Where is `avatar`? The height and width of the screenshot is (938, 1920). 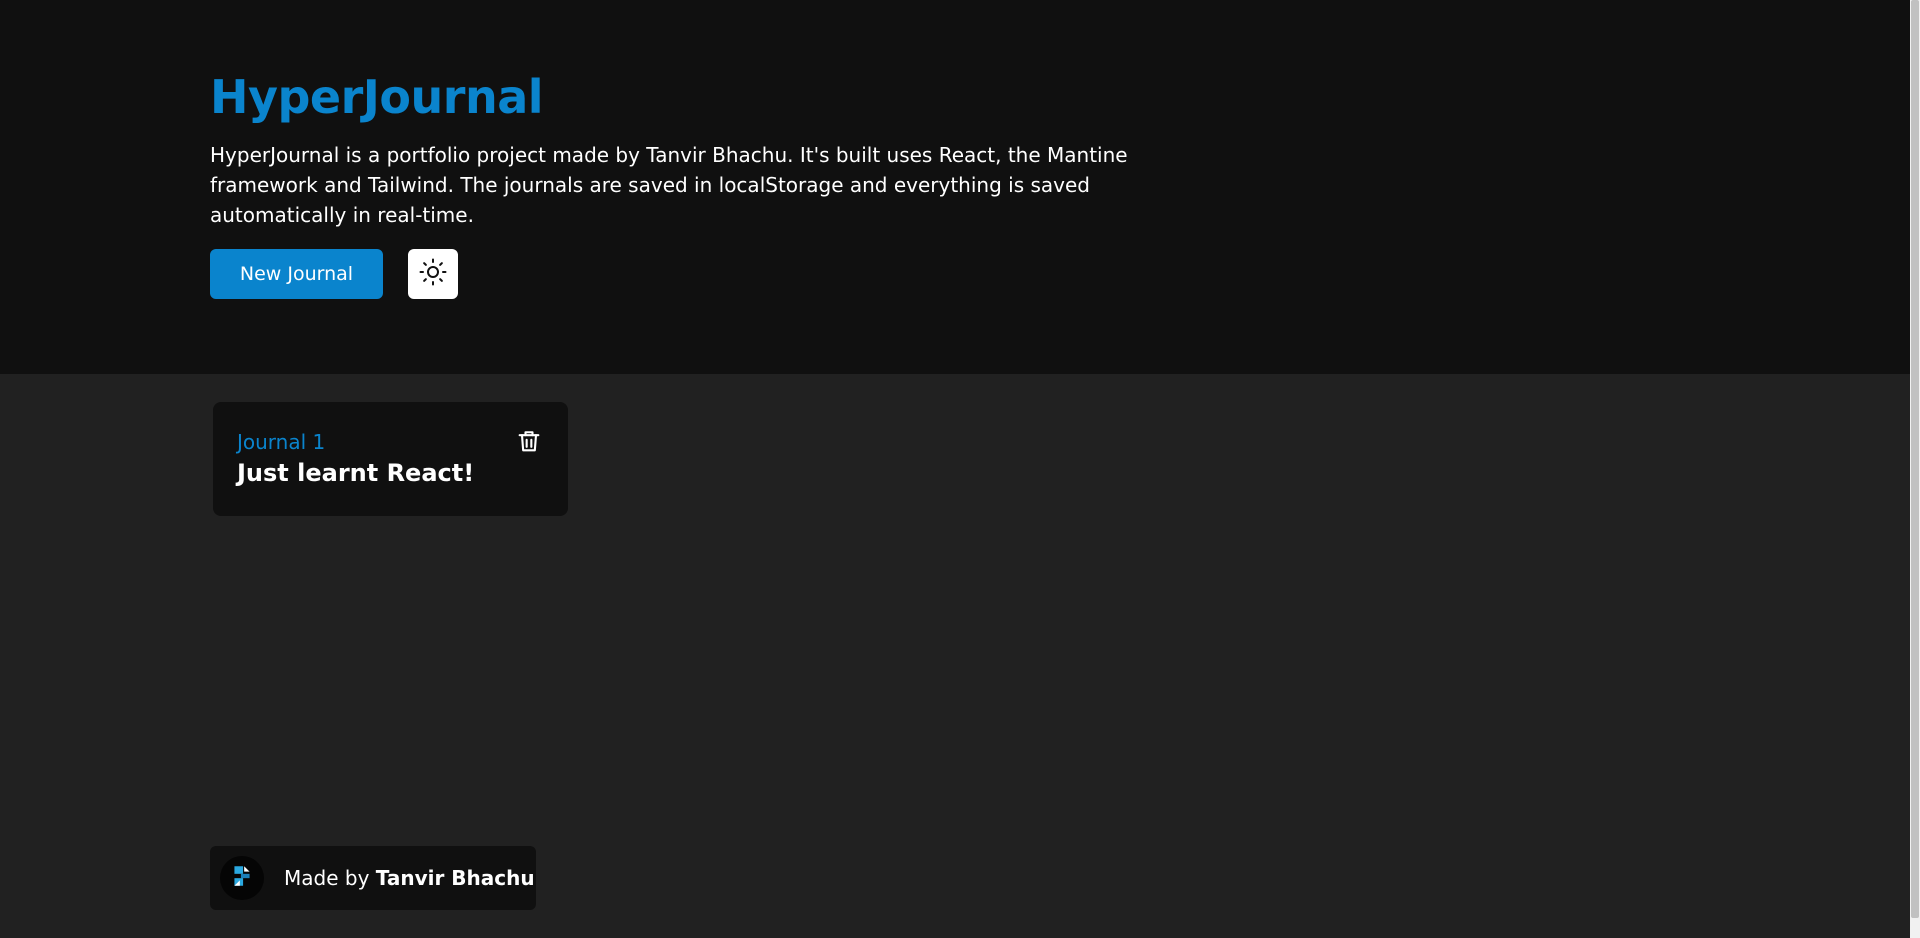 avatar is located at coordinates (242, 878).